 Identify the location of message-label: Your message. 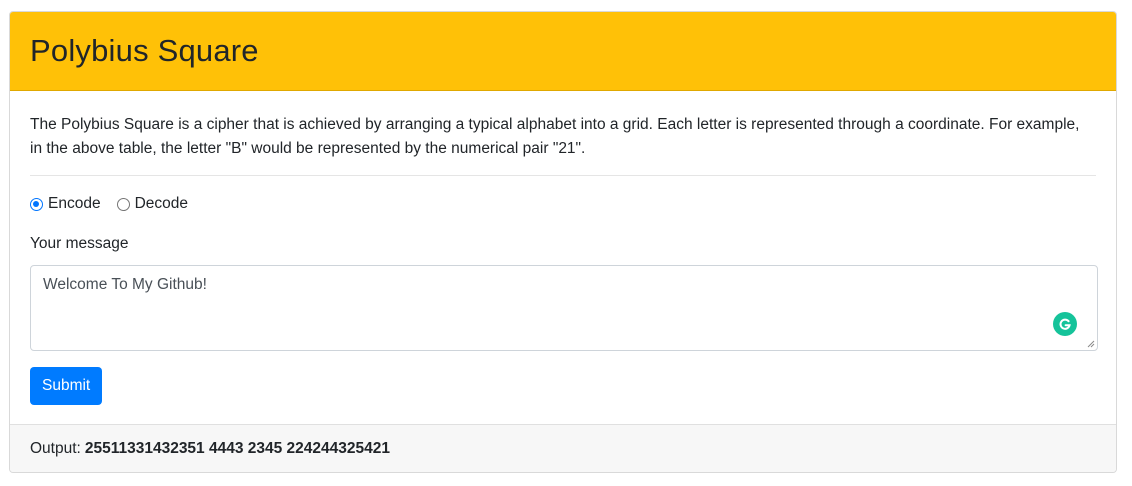
(79, 243).